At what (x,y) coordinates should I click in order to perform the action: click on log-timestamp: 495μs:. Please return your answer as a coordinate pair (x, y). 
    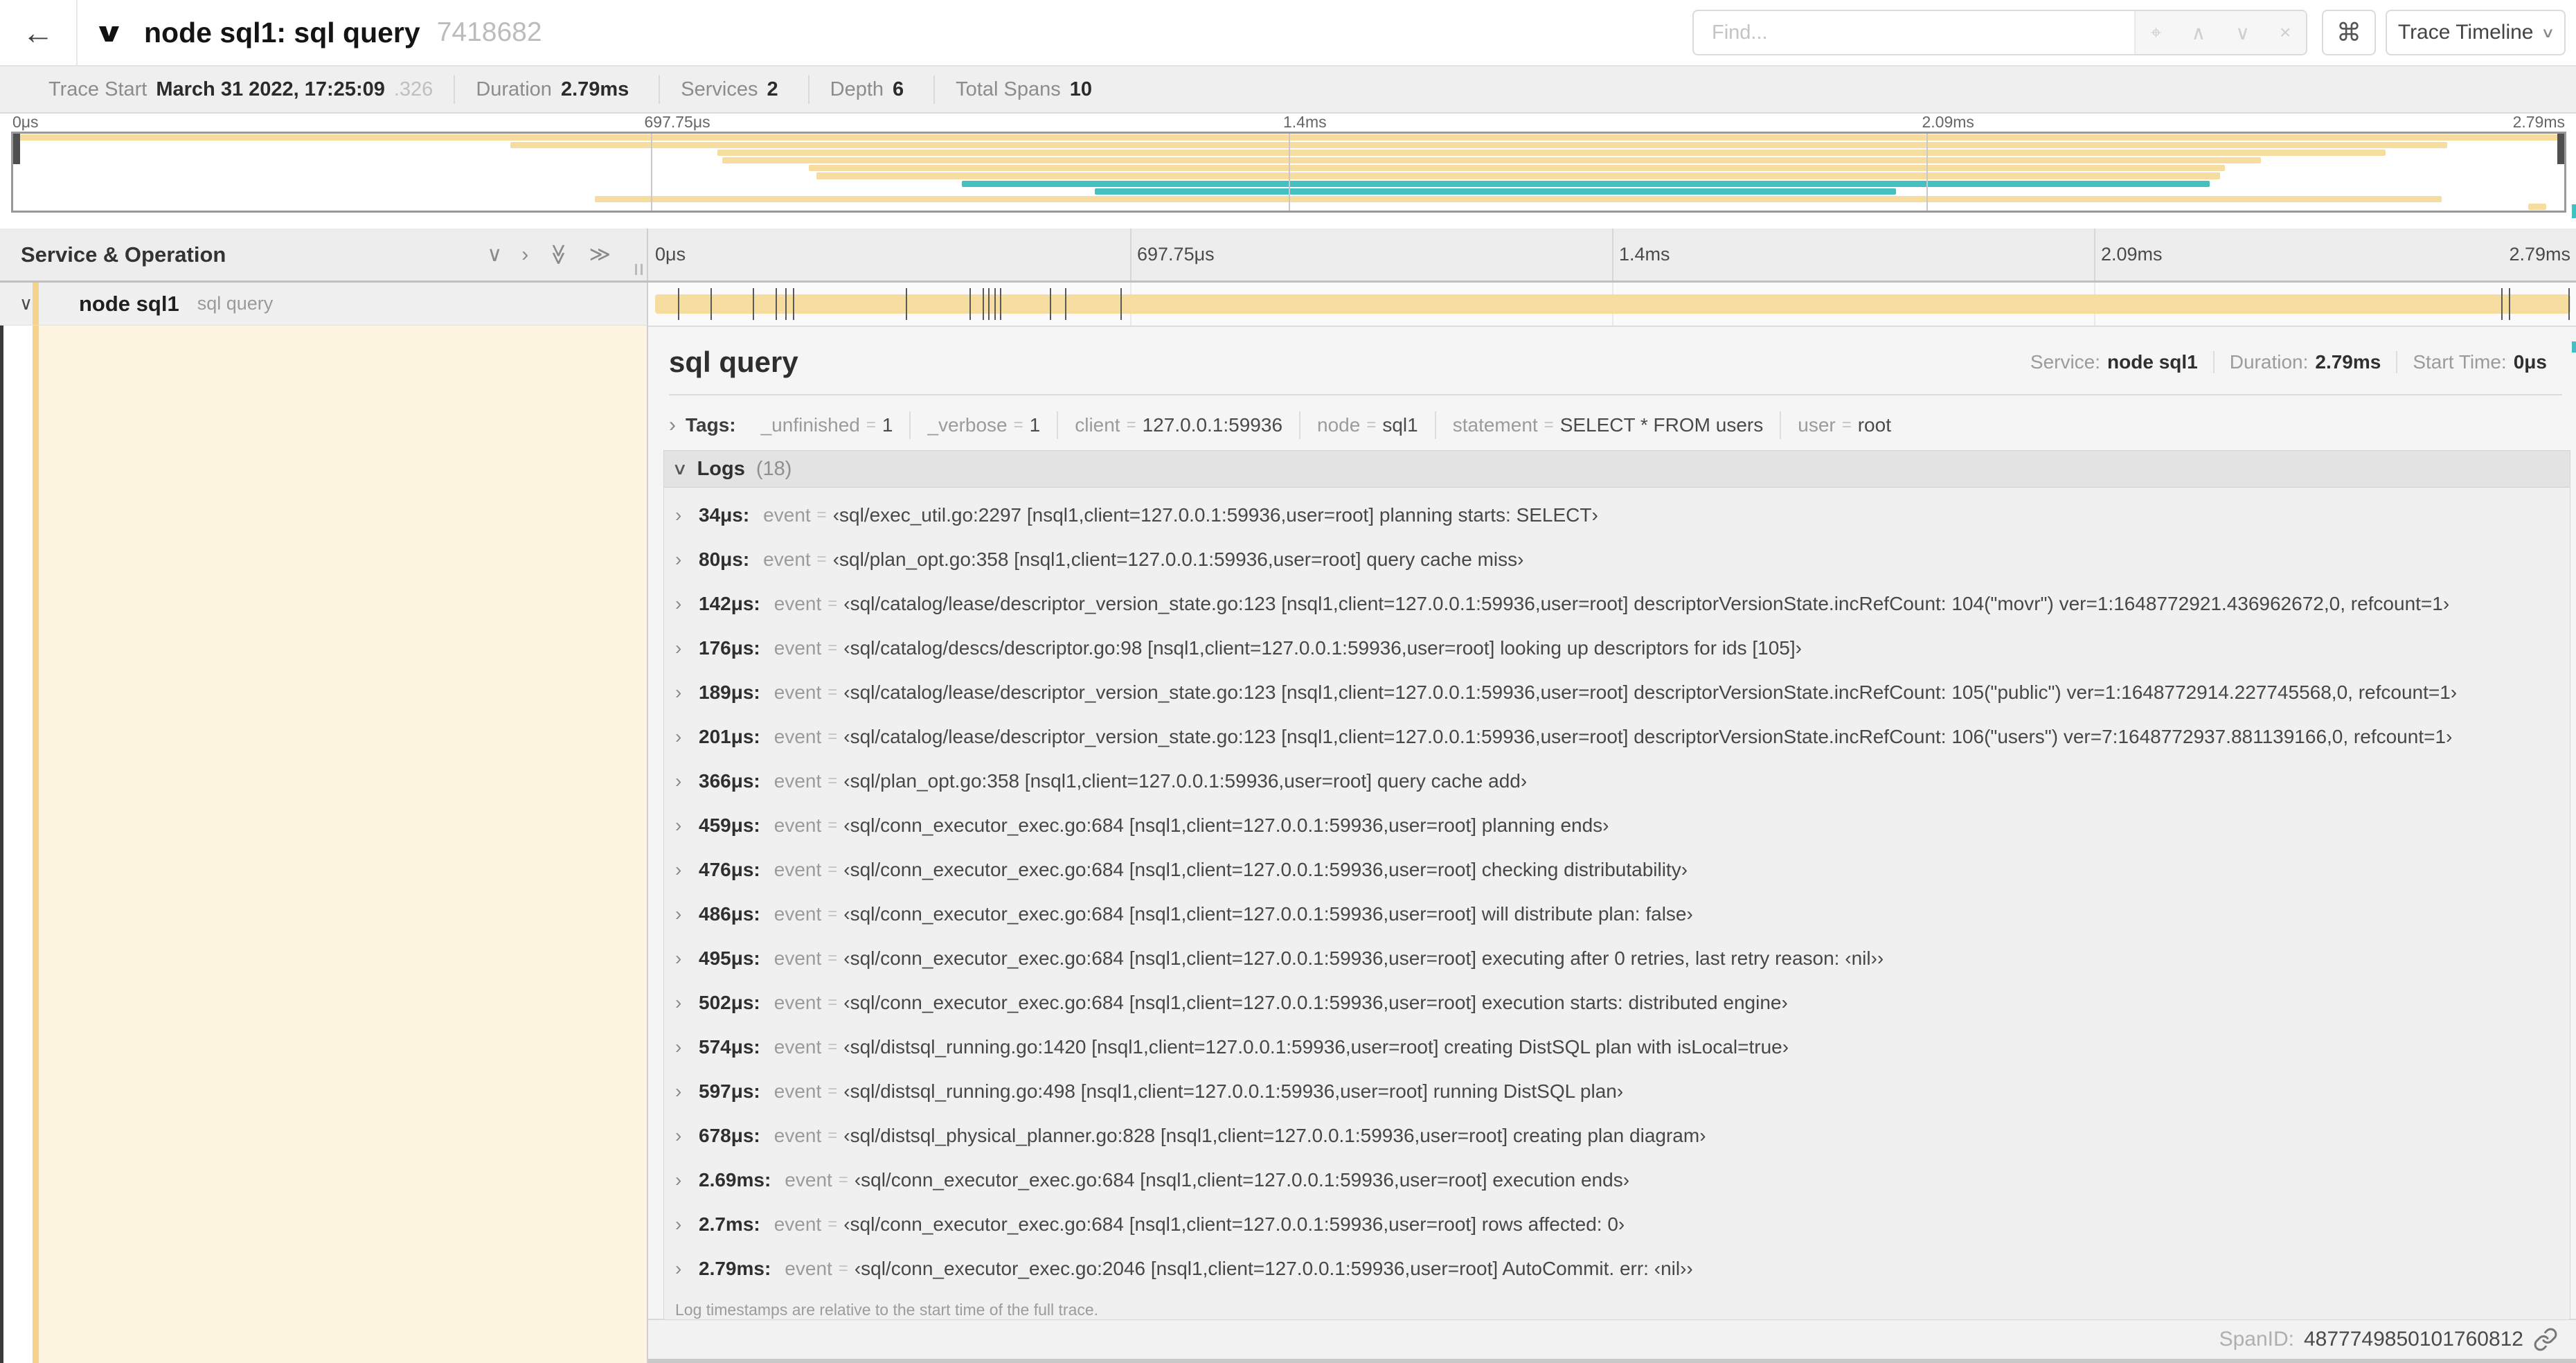
    Looking at the image, I should click on (729, 958).